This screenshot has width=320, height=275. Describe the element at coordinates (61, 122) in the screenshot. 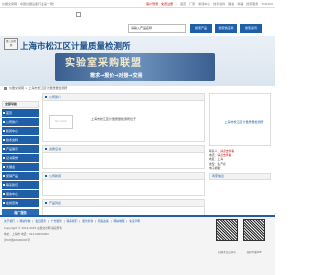

I see `no-logo-placeholder: NO LOGO` at that location.